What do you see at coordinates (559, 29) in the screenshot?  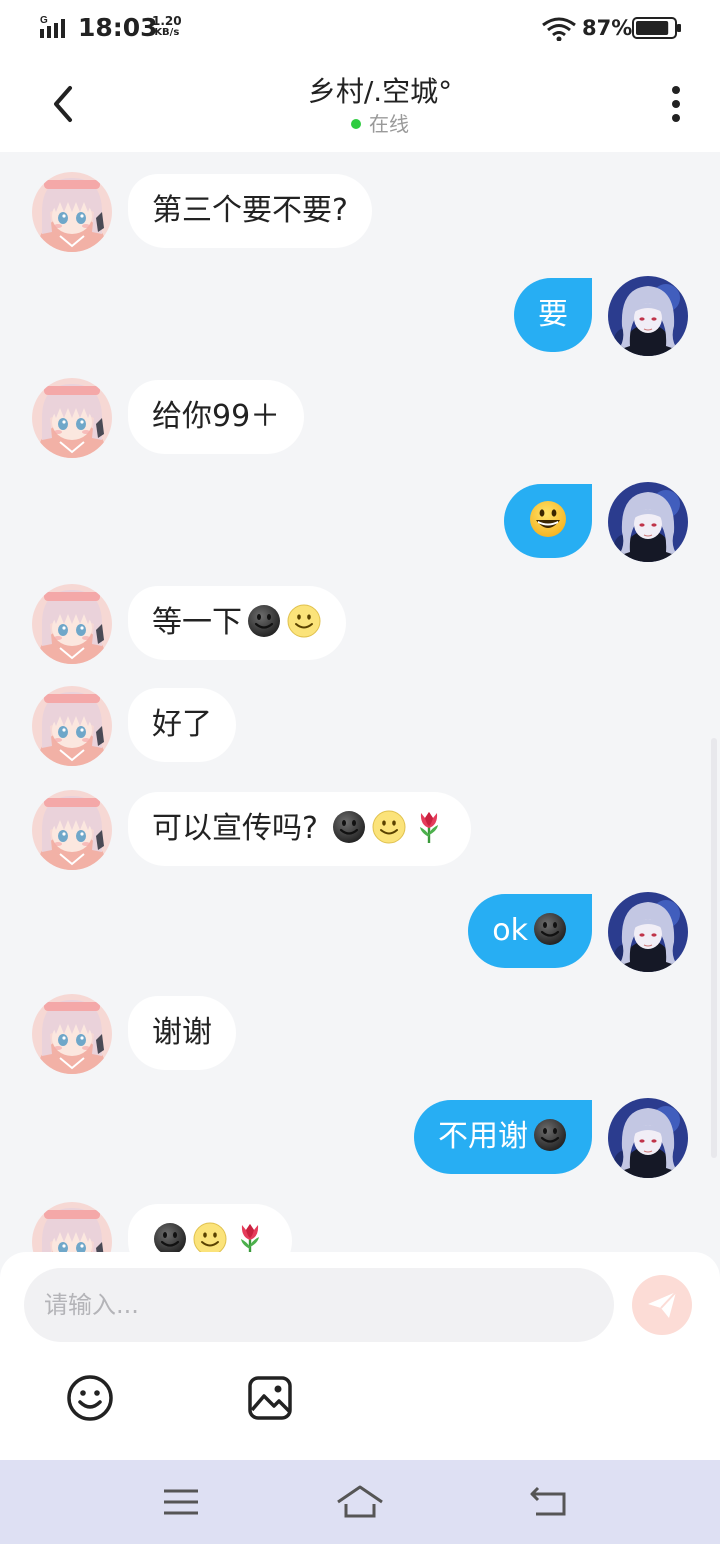 I see `wifi-icon` at bounding box center [559, 29].